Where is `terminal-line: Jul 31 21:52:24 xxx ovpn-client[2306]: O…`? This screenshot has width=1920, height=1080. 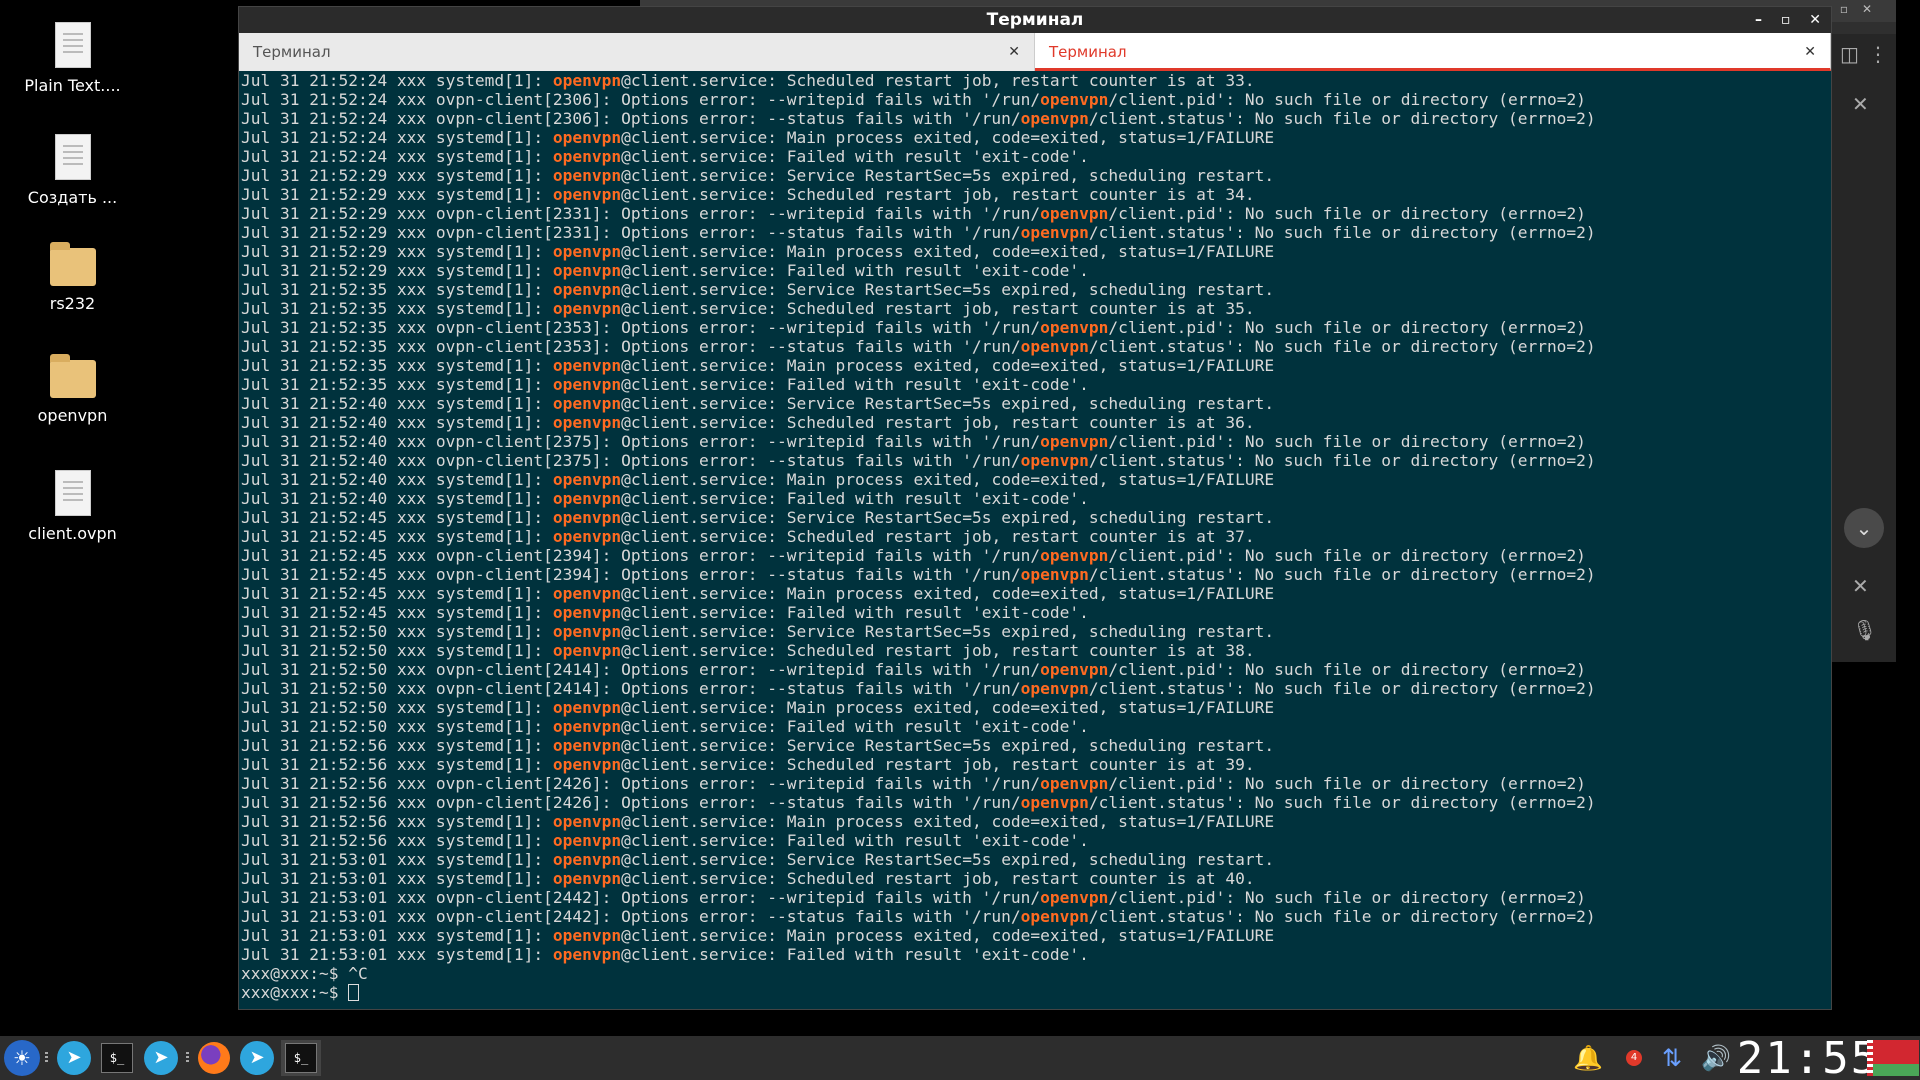
terminal-line: Jul 31 21:52:24 xxx ovpn-client[2306]: O… is located at coordinates (918, 118).